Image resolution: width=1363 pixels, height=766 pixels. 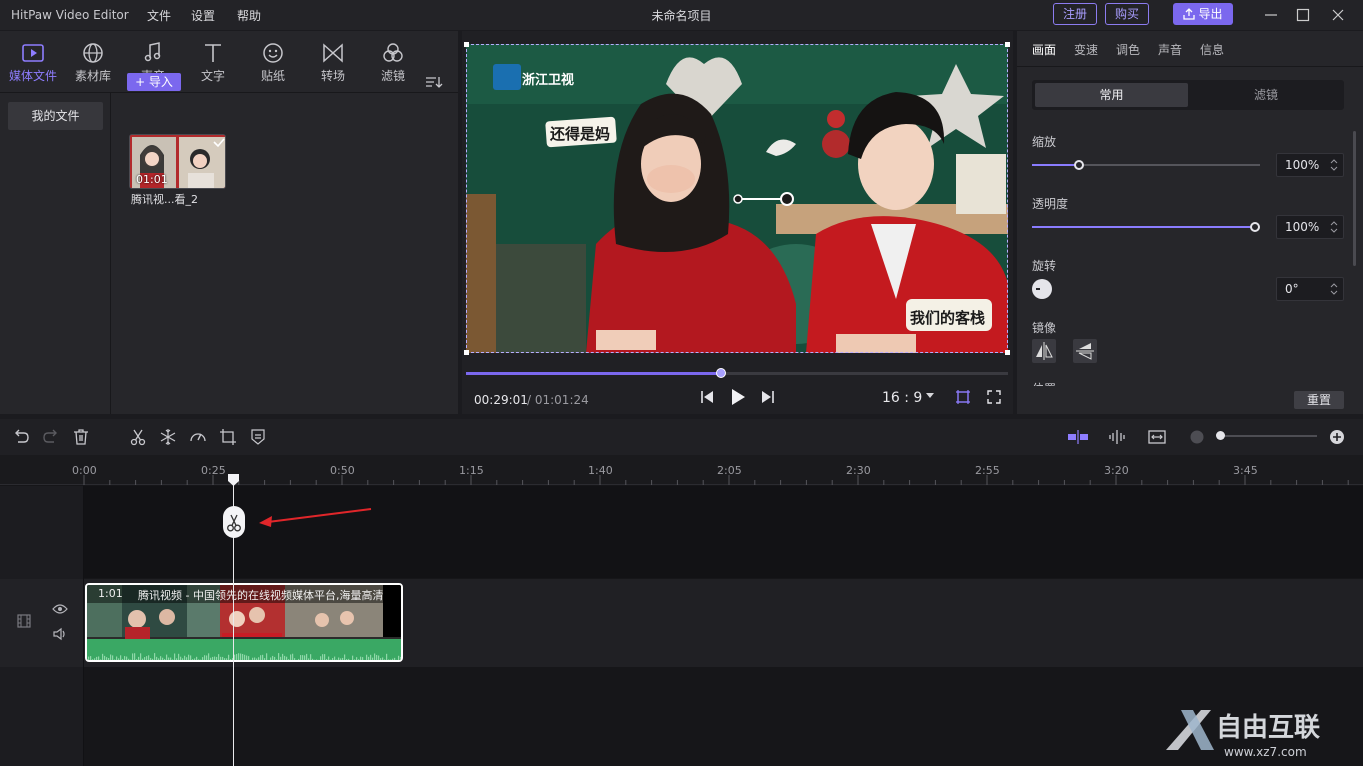 What do you see at coordinates (21, 437) in the screenshot?
I see `undo-icon` at bounding box center [21, 437].